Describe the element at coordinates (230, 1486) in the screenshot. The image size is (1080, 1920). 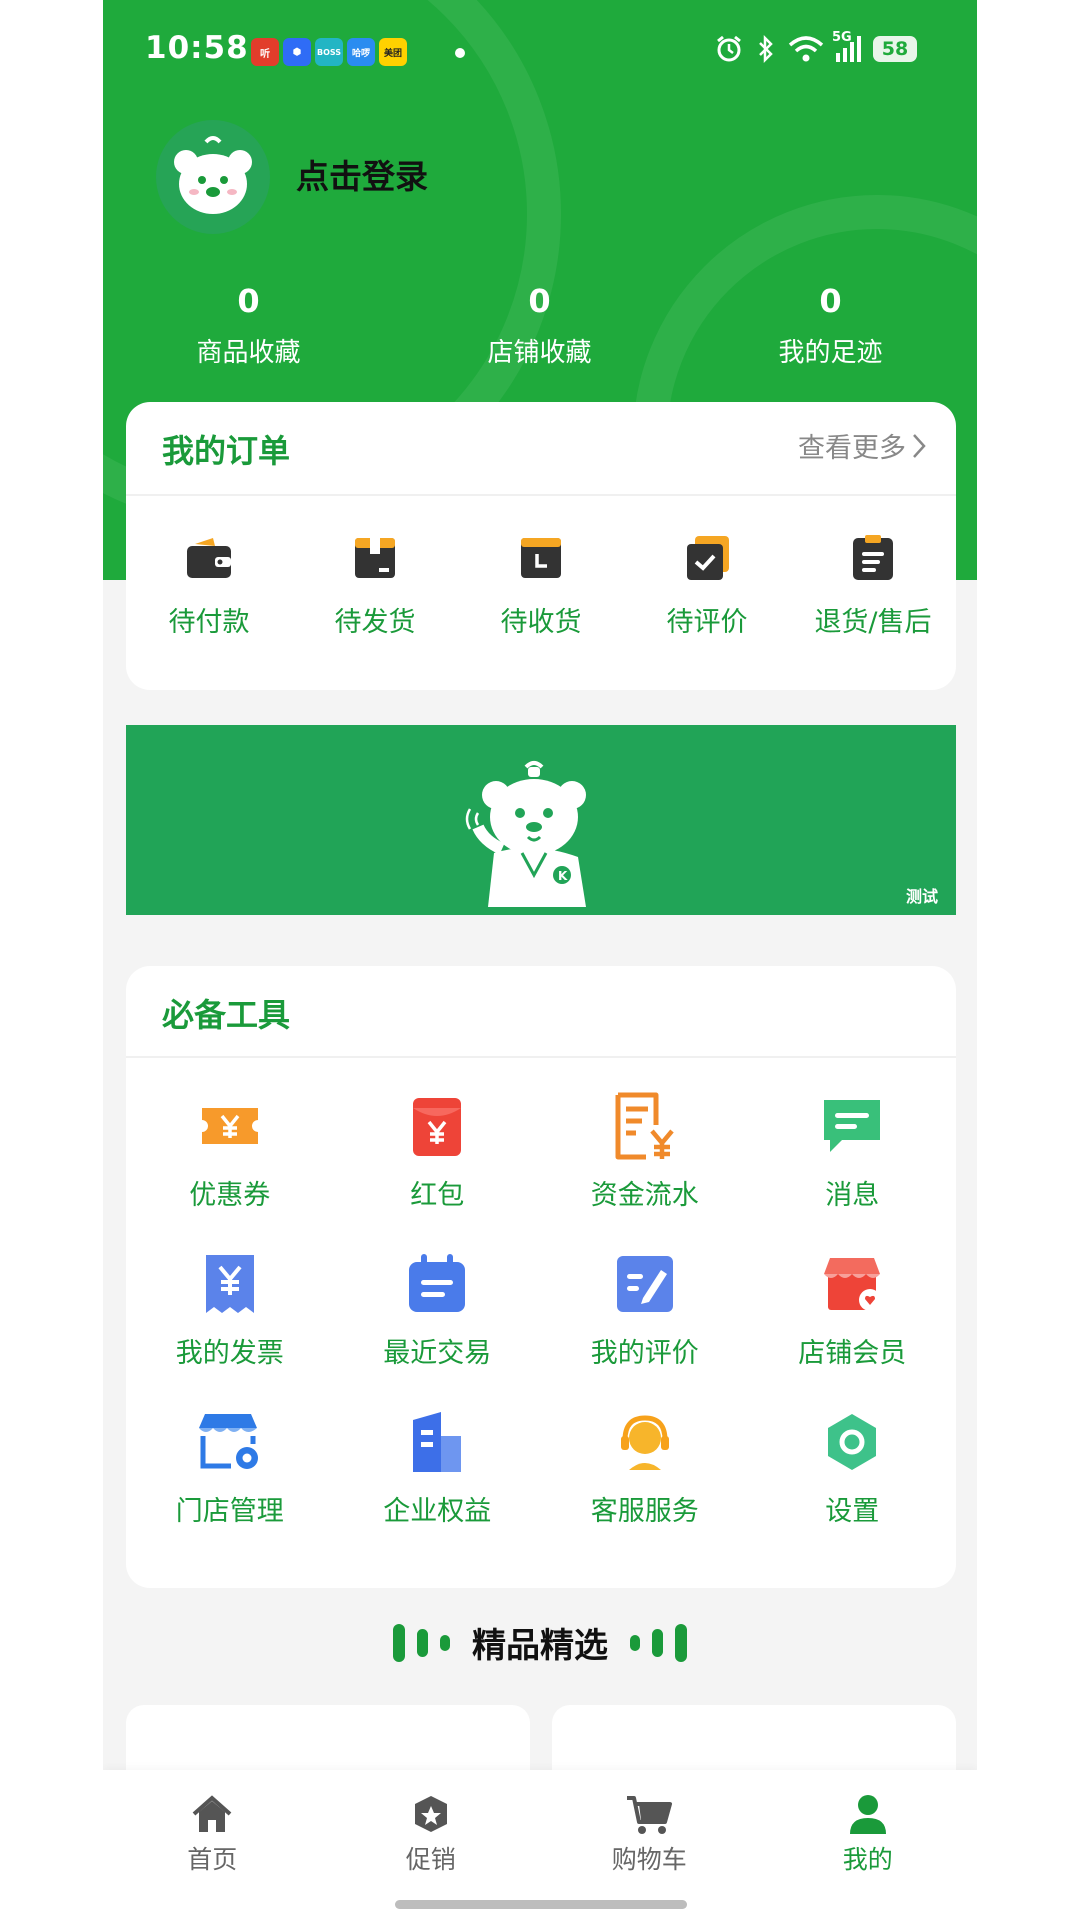
I see `tool-store-management: 门店管理` at that location.